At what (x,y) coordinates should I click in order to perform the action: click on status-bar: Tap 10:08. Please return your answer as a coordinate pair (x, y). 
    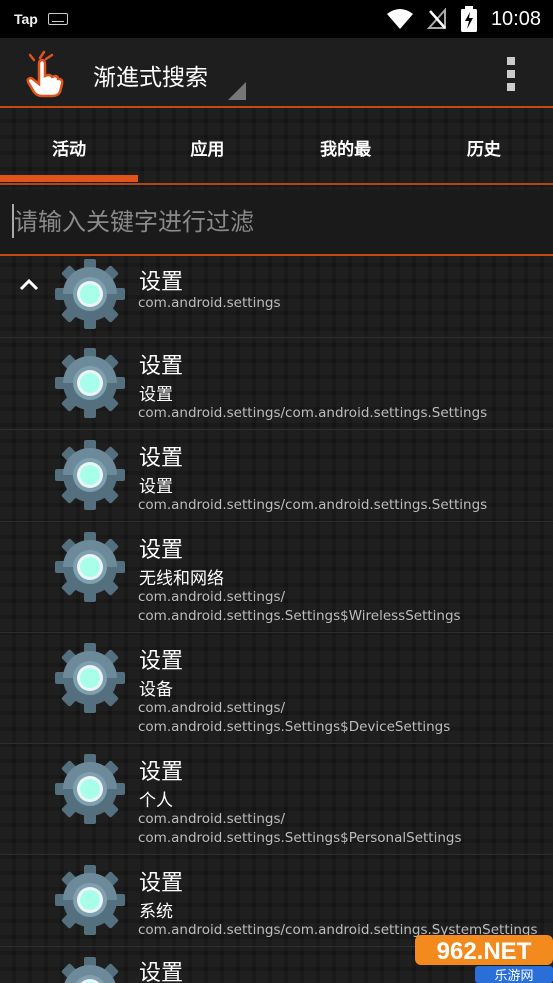
    Looking at the image, I should click on (276, 19).